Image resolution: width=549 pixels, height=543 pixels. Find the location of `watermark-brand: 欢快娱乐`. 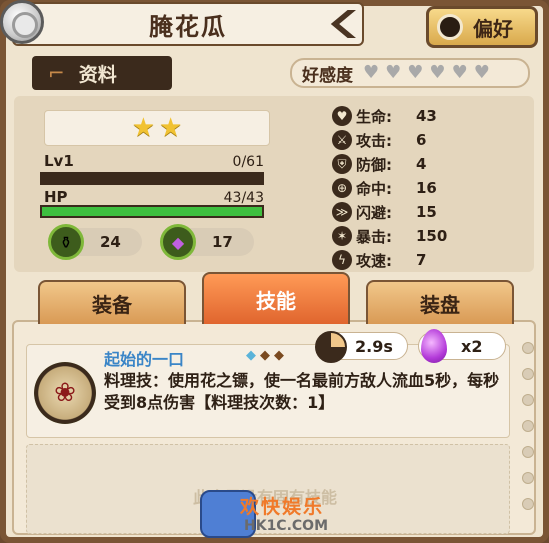

watermark-brand: 欢快娱乐 is located at coordinates (282, 507).